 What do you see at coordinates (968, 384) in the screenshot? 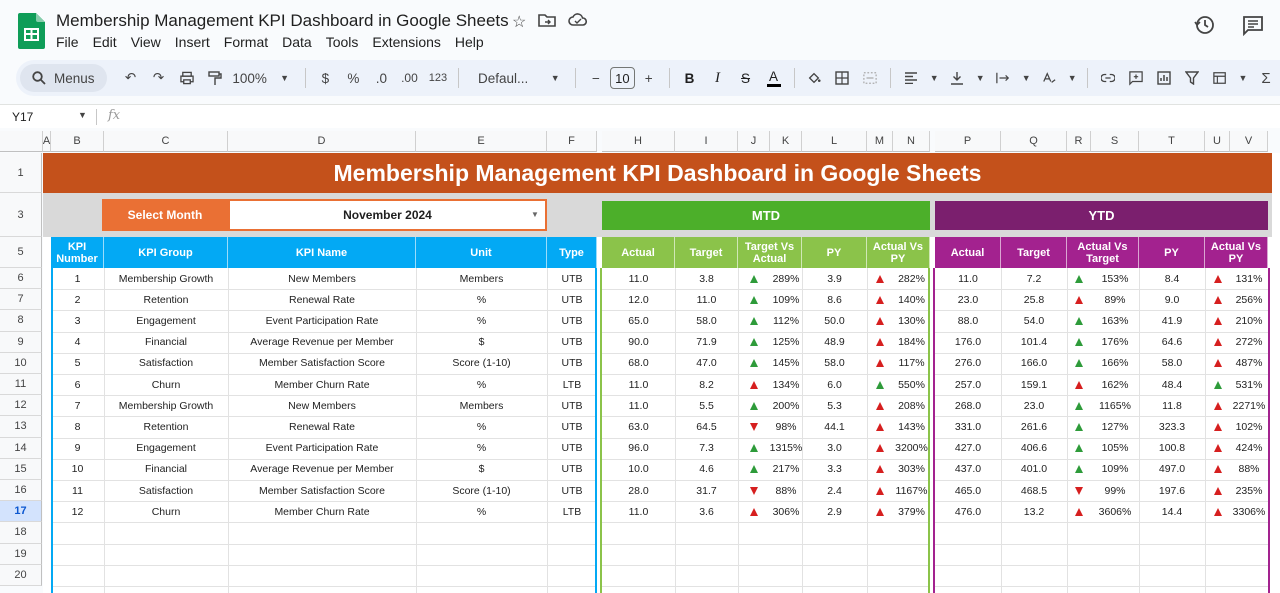
I see `ytd-actual-cell: 257.0` at bounding box center [968, 384].